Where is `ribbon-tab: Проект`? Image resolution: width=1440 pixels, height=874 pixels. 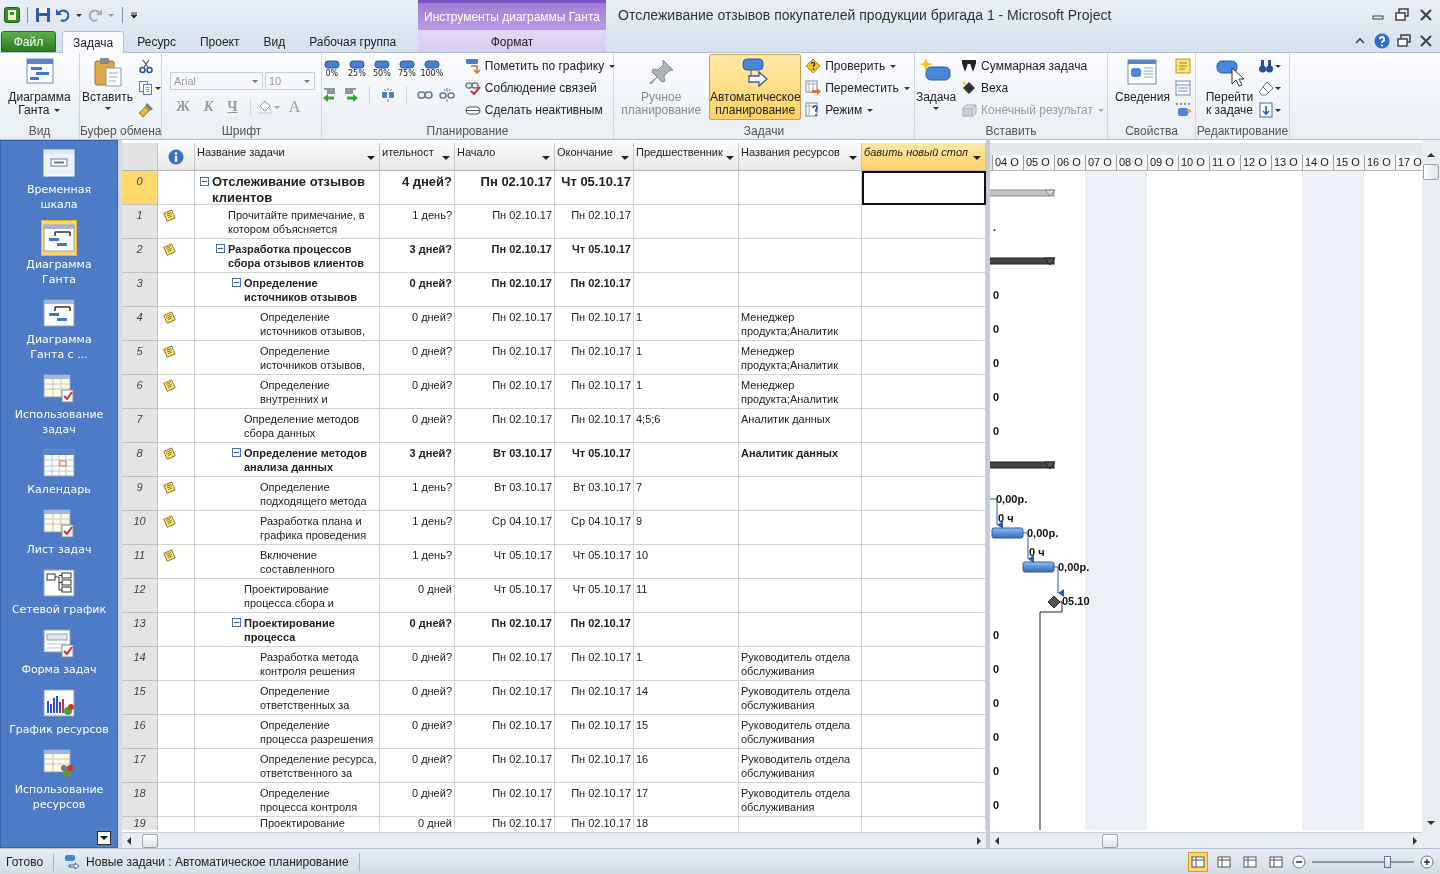
ribbon-tab: Проект is located at coordinates (219, 41).